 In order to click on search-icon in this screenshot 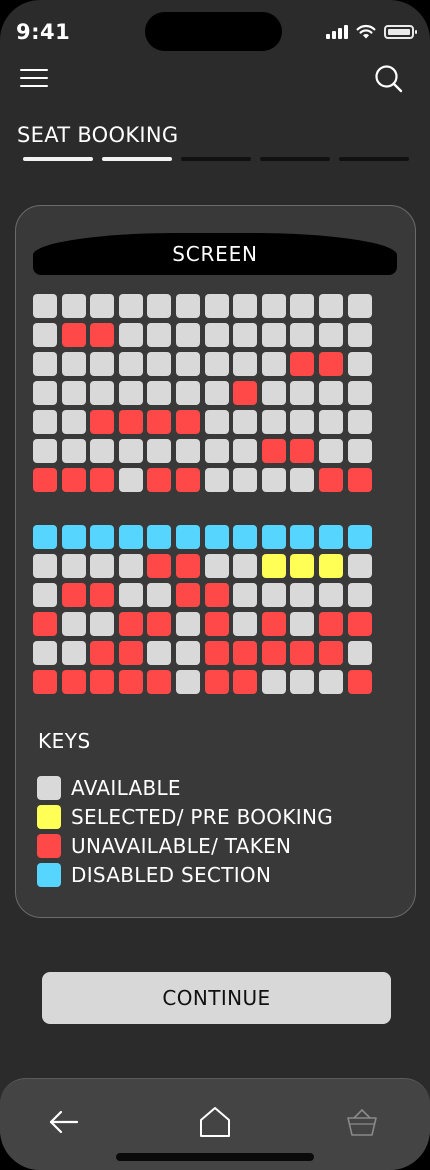, I will do `click(389, 79)`.